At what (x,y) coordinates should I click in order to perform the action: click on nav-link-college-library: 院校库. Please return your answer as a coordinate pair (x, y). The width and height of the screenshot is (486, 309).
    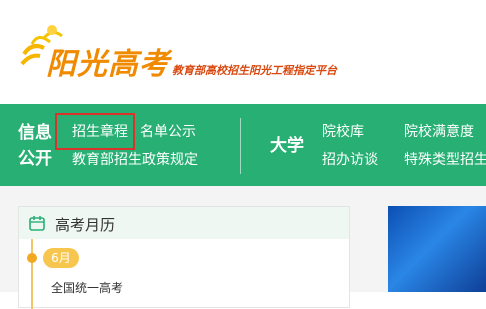
    Looking at the image, I should click on (343, 132).